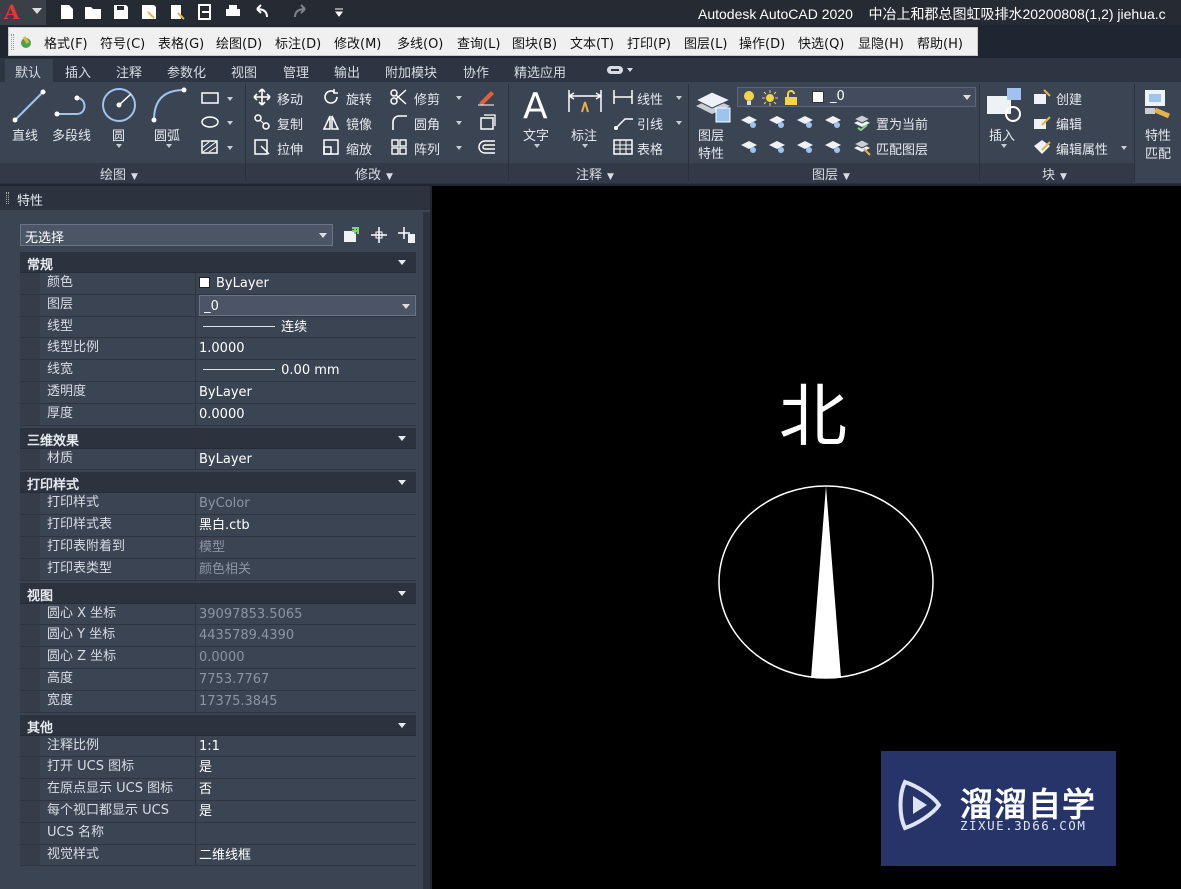 This screenshot has width=1181, height=889. What do you see at coordinates (711, 134) in the screenshot?
I see `layer-properties-label-line1: 图层` at bounding box center [711, 134].